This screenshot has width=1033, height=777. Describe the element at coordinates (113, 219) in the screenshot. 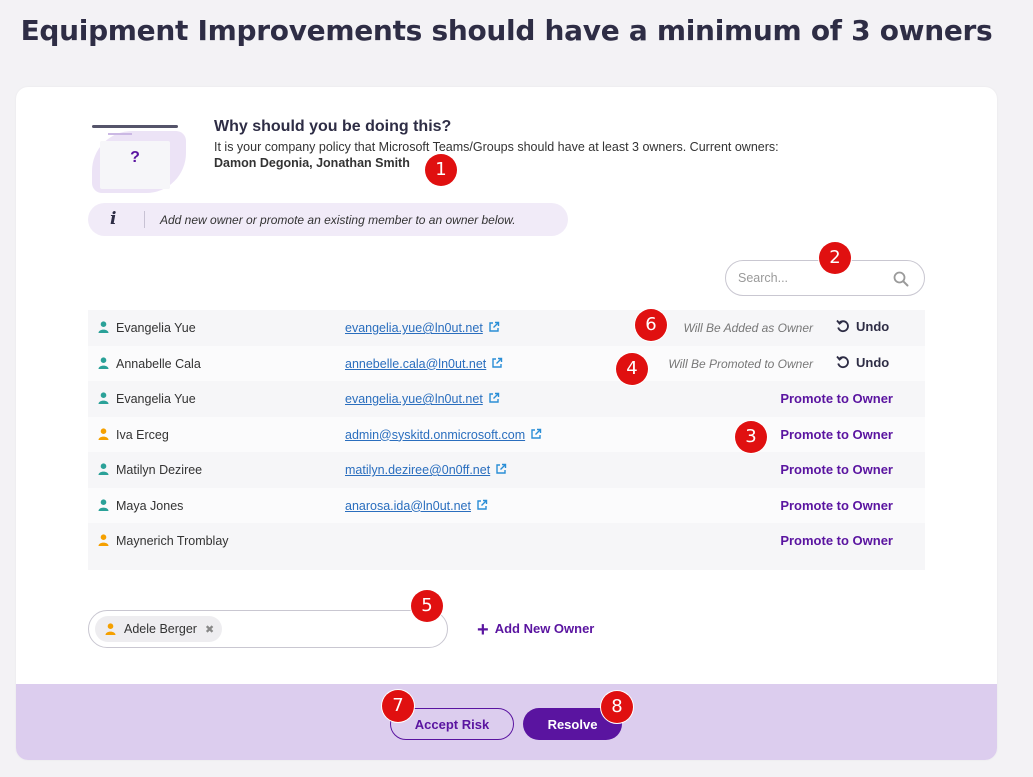

I see `info-icon: i` at that location.